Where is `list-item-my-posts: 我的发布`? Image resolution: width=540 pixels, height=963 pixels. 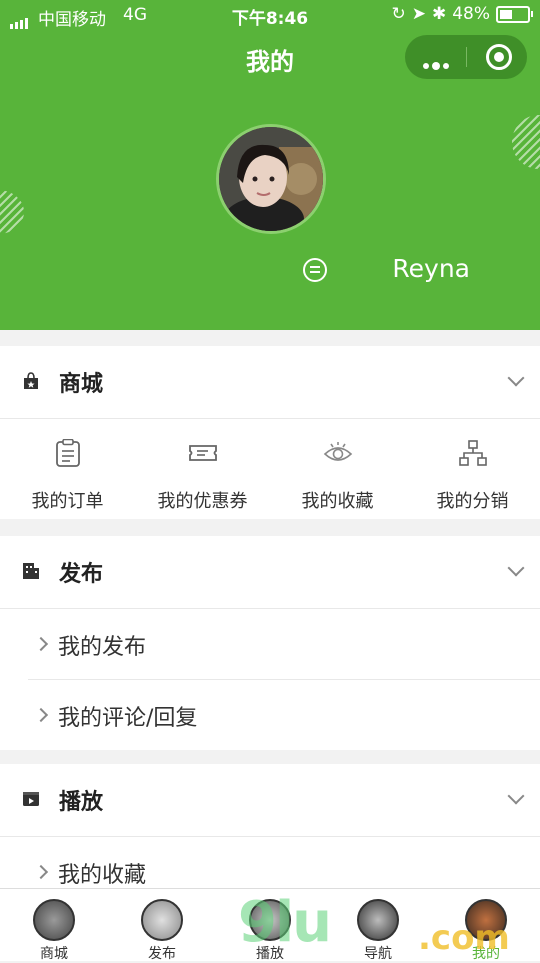
list-item-my-posts: 我的发布 is located at coordinates (284, 644).